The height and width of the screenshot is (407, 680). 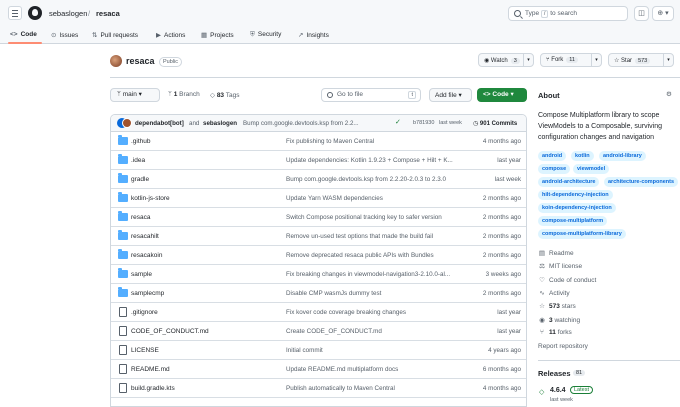 What do you see at coordinates (376, 293) in the screenshot?
I see `file-commit-message: Disable CMP wasmJs dummy test` at bounding box center [376, 293].